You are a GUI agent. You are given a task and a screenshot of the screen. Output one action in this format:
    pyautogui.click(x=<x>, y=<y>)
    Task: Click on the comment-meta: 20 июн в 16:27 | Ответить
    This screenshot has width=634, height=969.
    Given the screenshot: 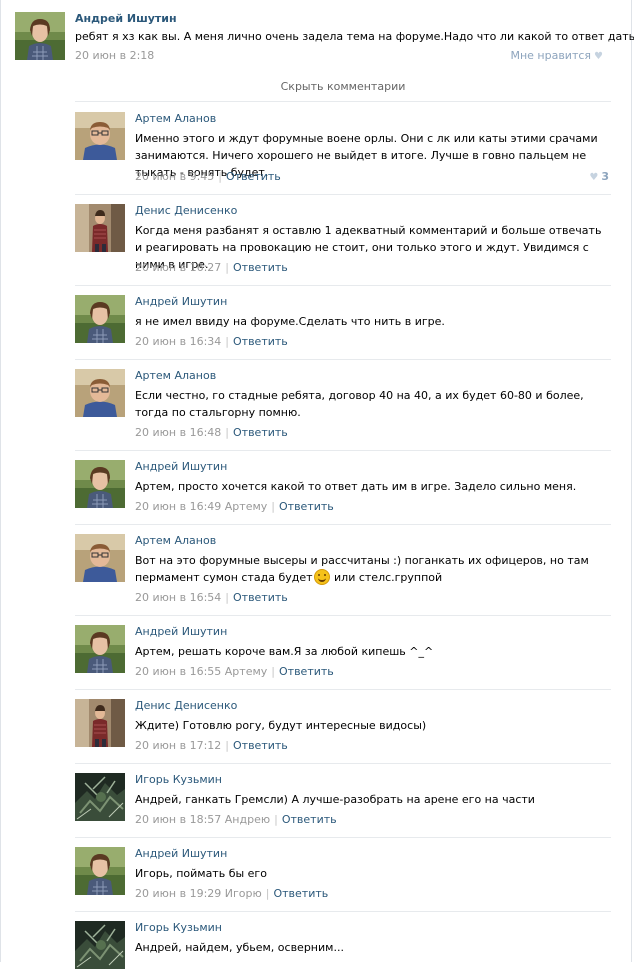 What is the action you would take?
    pyautogui.click(x=211, y=267)
    